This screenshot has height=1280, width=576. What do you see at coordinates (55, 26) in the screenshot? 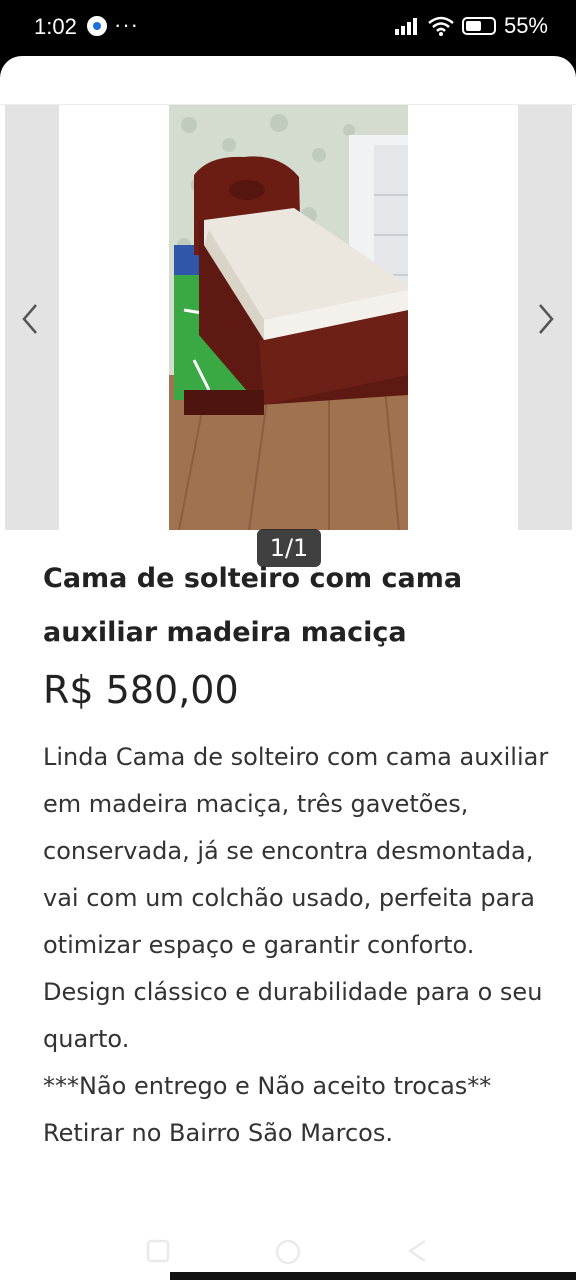
I see `status-time: 1:02` at bounding box center [55, 26].